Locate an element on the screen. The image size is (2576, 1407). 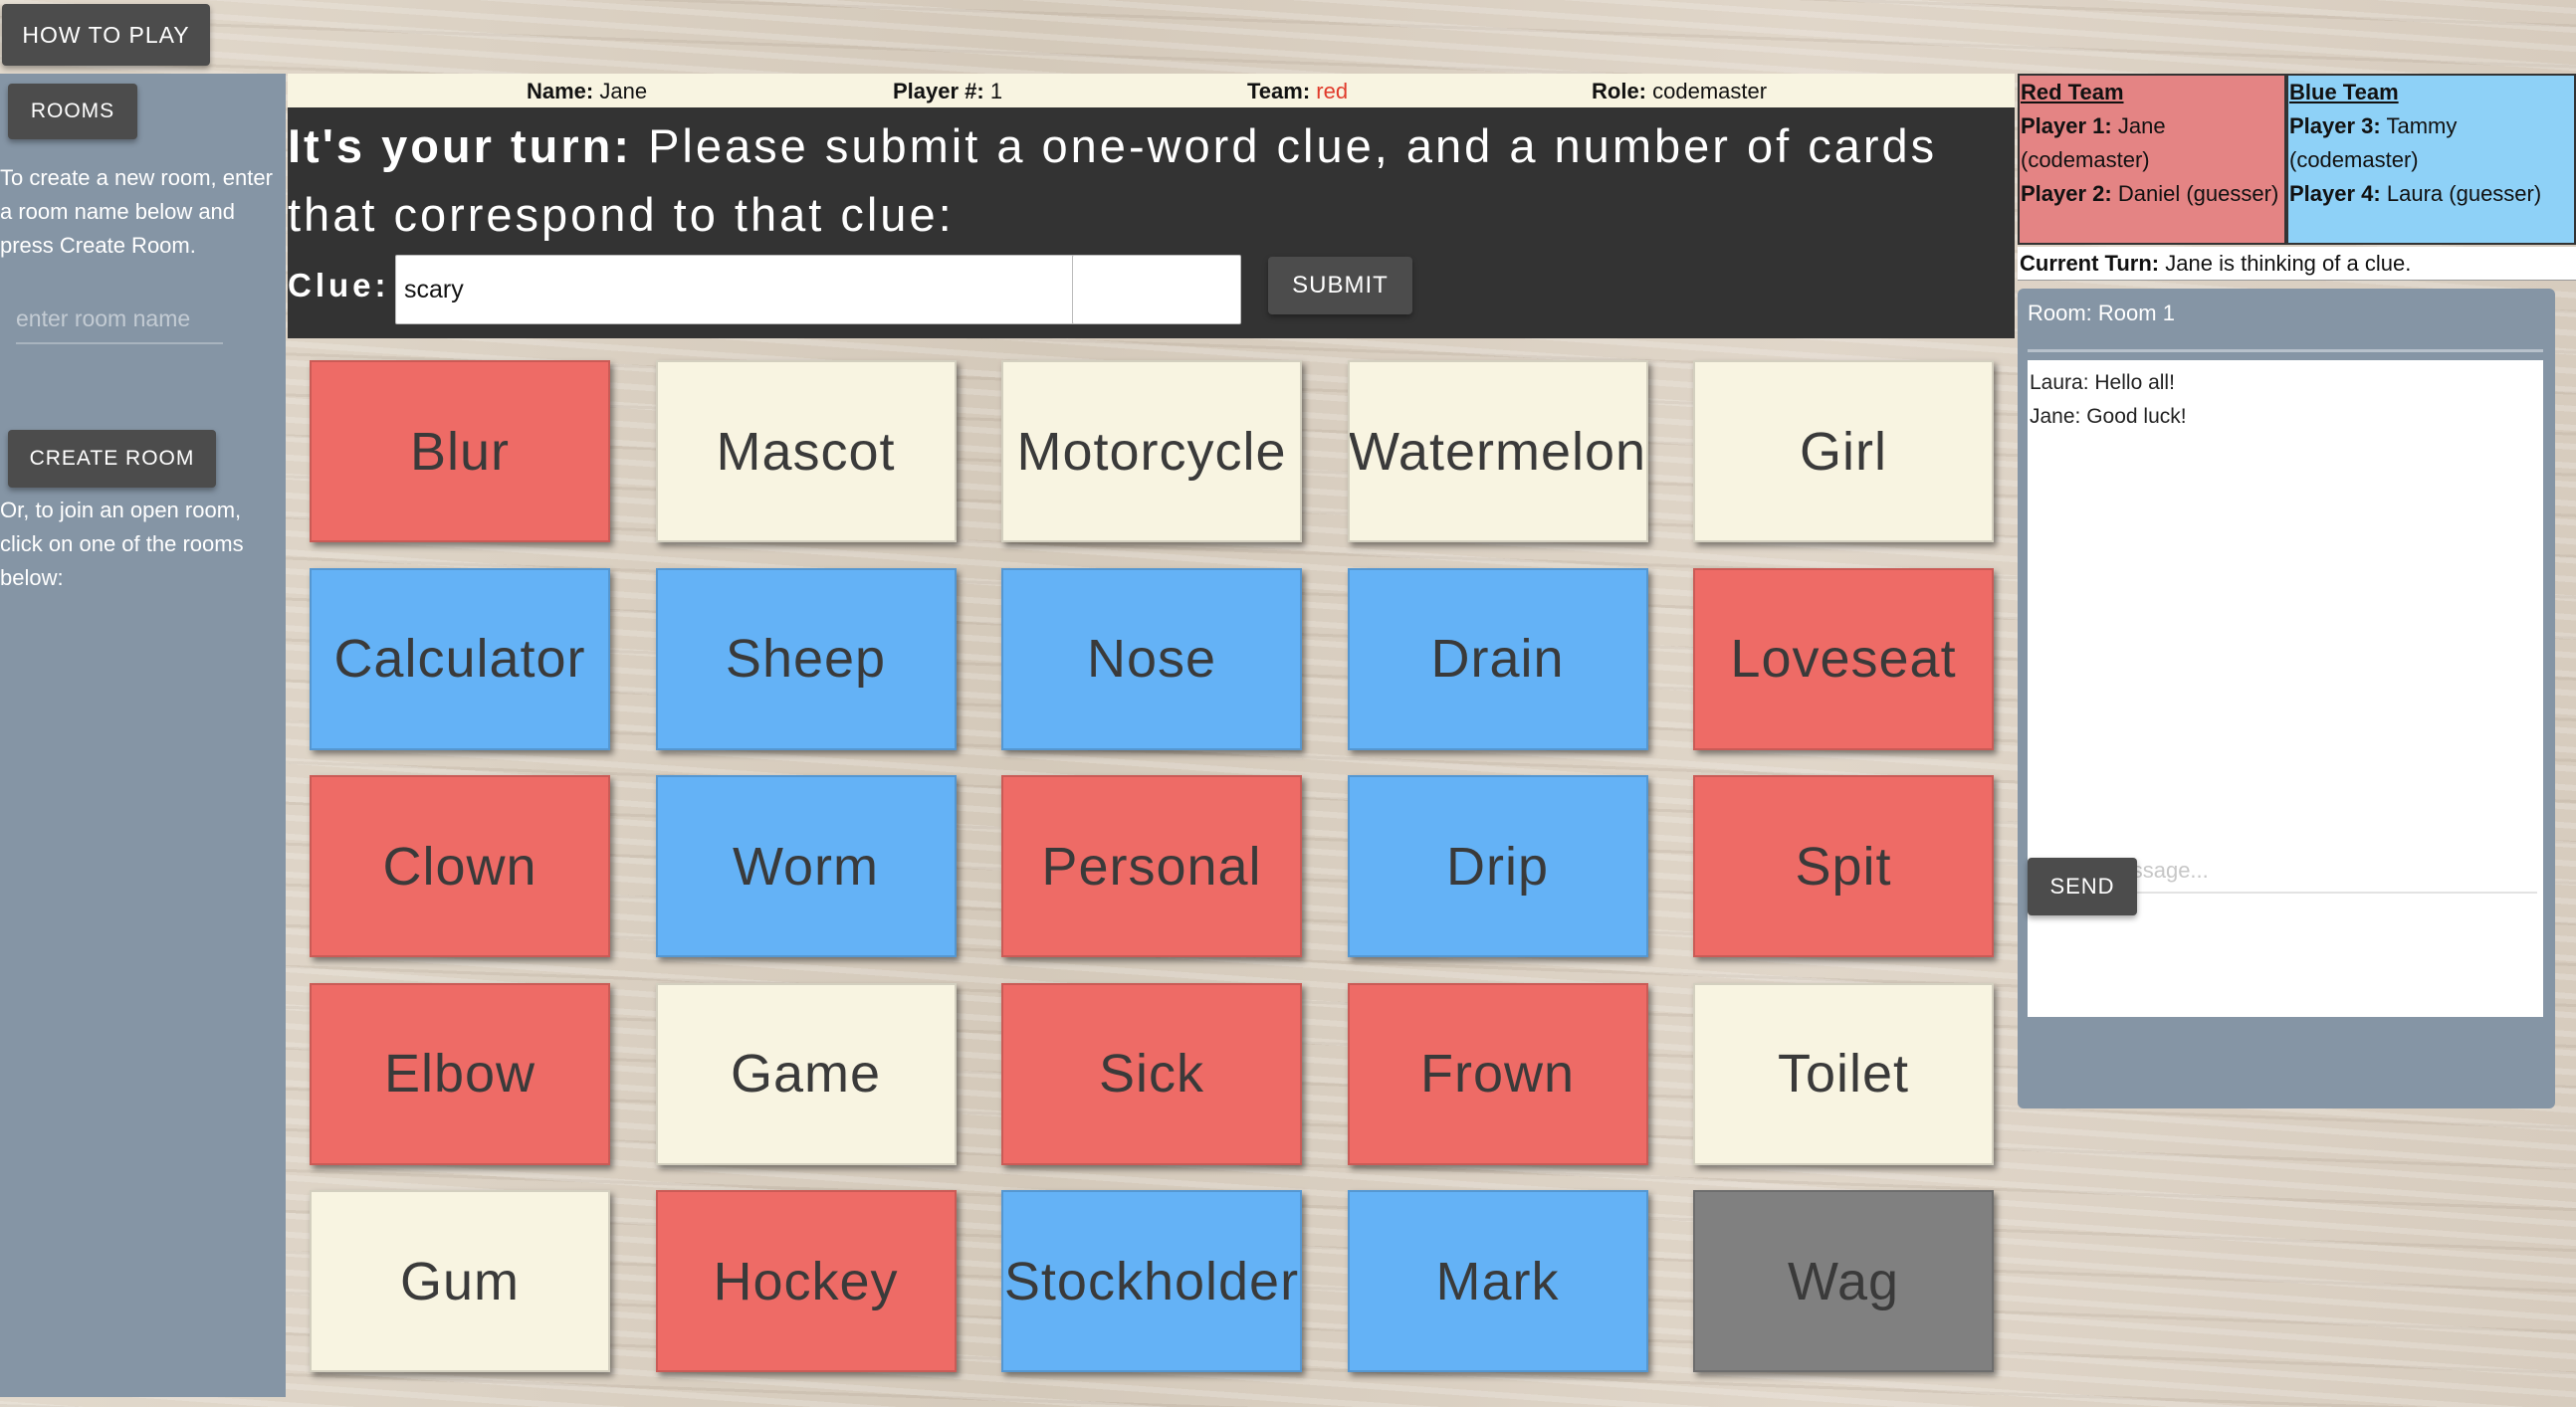
red-team-title: Red Team is located at coordinates (2072, 92).